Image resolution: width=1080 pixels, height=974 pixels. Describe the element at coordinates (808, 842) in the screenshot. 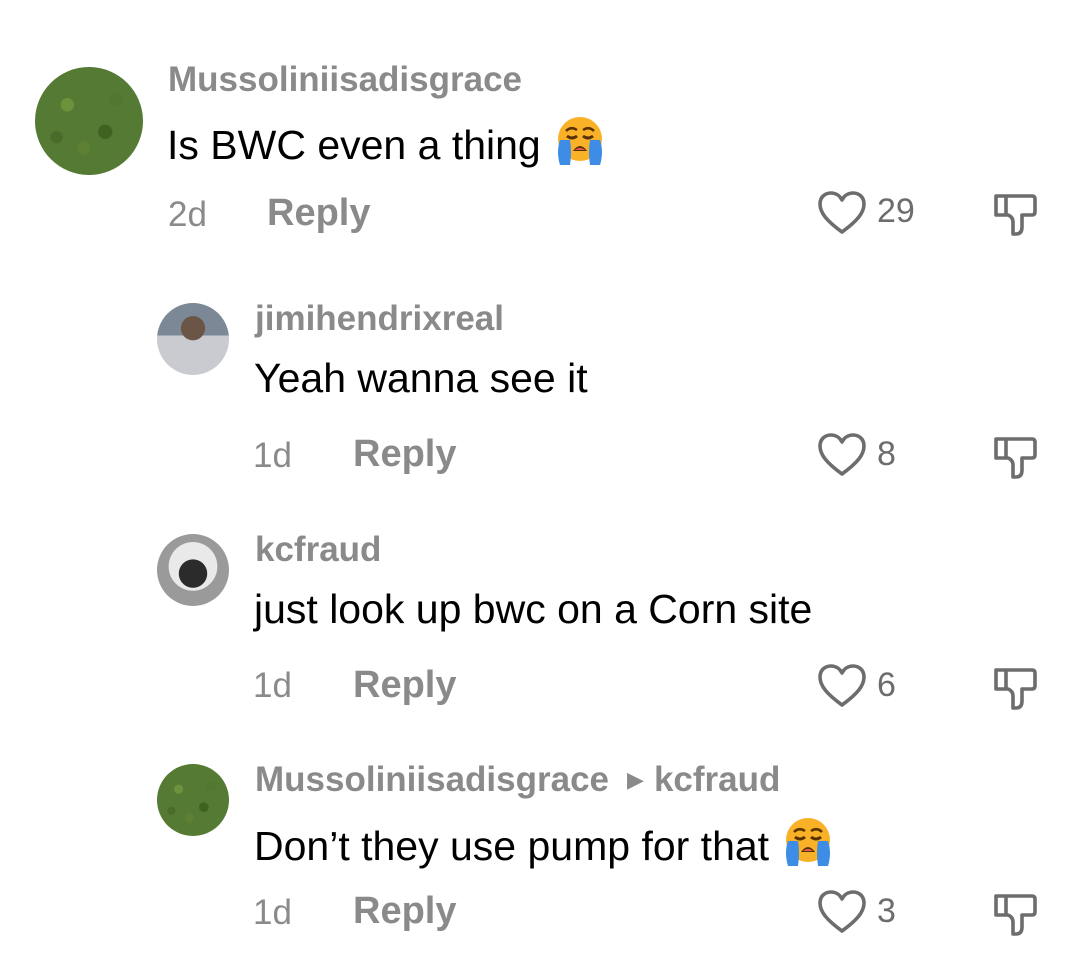

I see `loudly-crying-face-icon` at that location.